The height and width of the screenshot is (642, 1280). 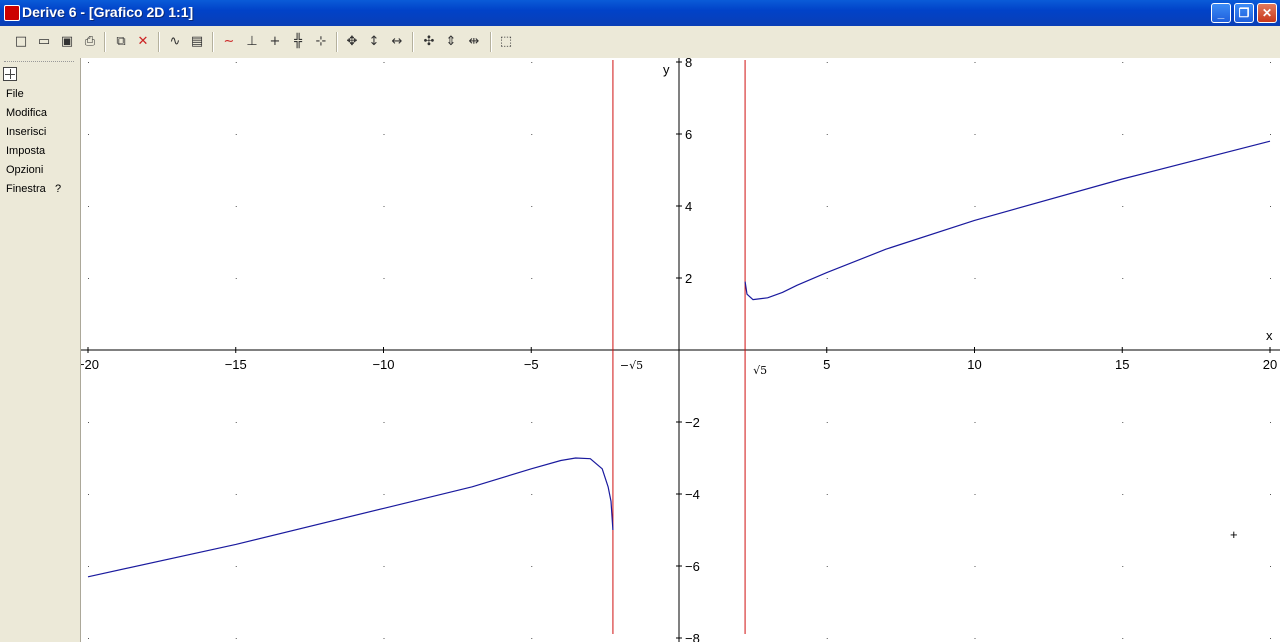 I want to click on x-tick-label: −15, so click(x=236, y=364).